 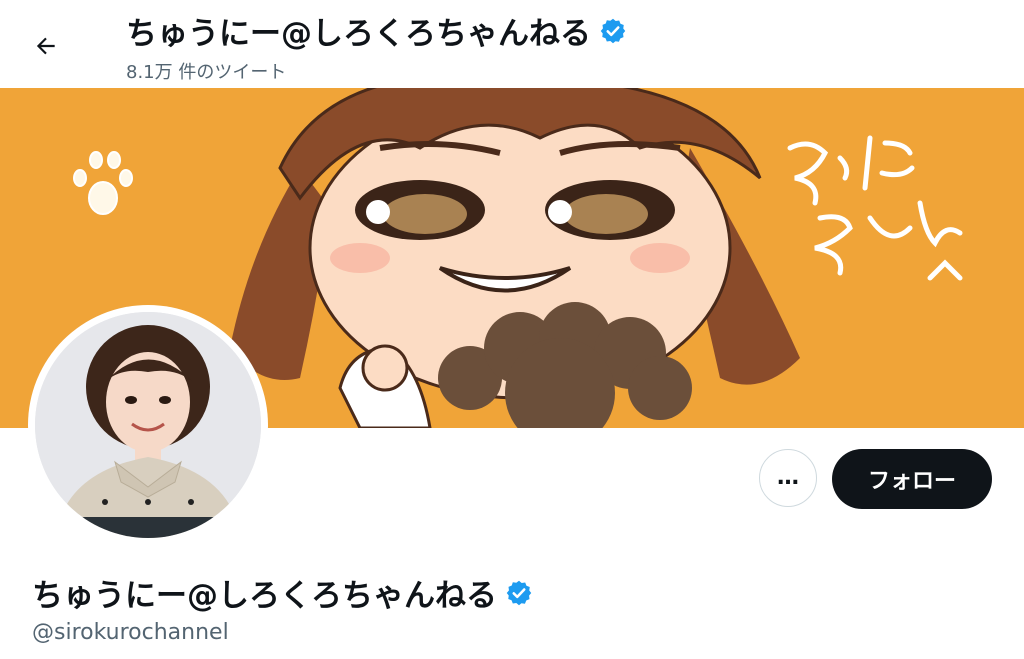 I want to click on tweet-count: 8.1万 件のツイート, so click(x=206, y=72).